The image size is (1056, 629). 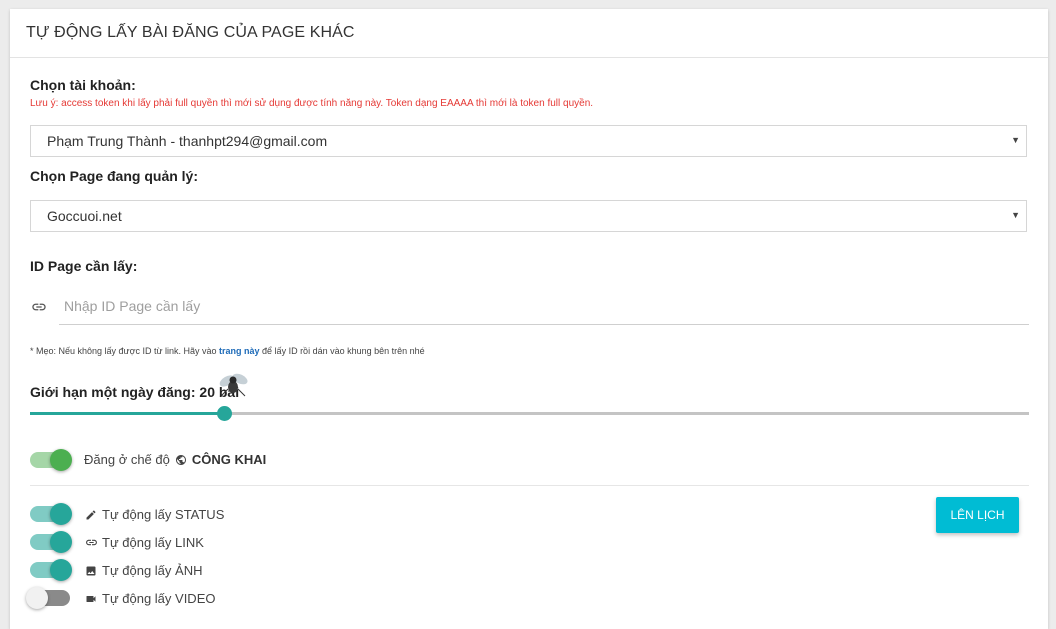 What do you see at coordinates (135, 392) in the screenshot?
I see `limit-label: Giới hạn một ngày đăng: 20 bài` at bounding box center [135, 392].